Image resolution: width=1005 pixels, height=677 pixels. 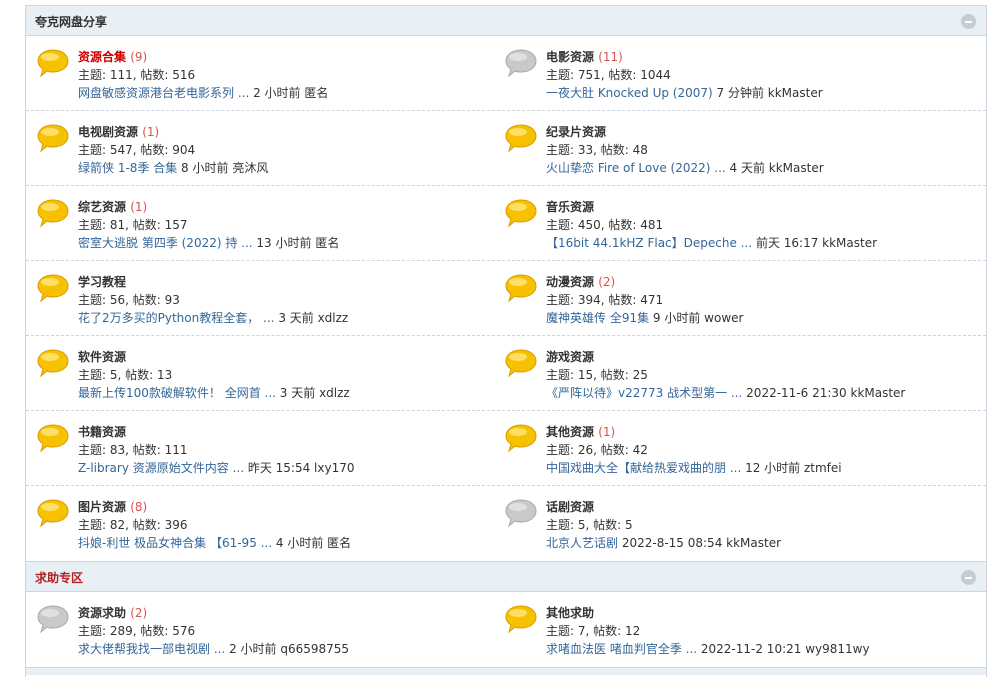 I want to click on forum-name: 其他资源 (1), so click(x=580, y=431).